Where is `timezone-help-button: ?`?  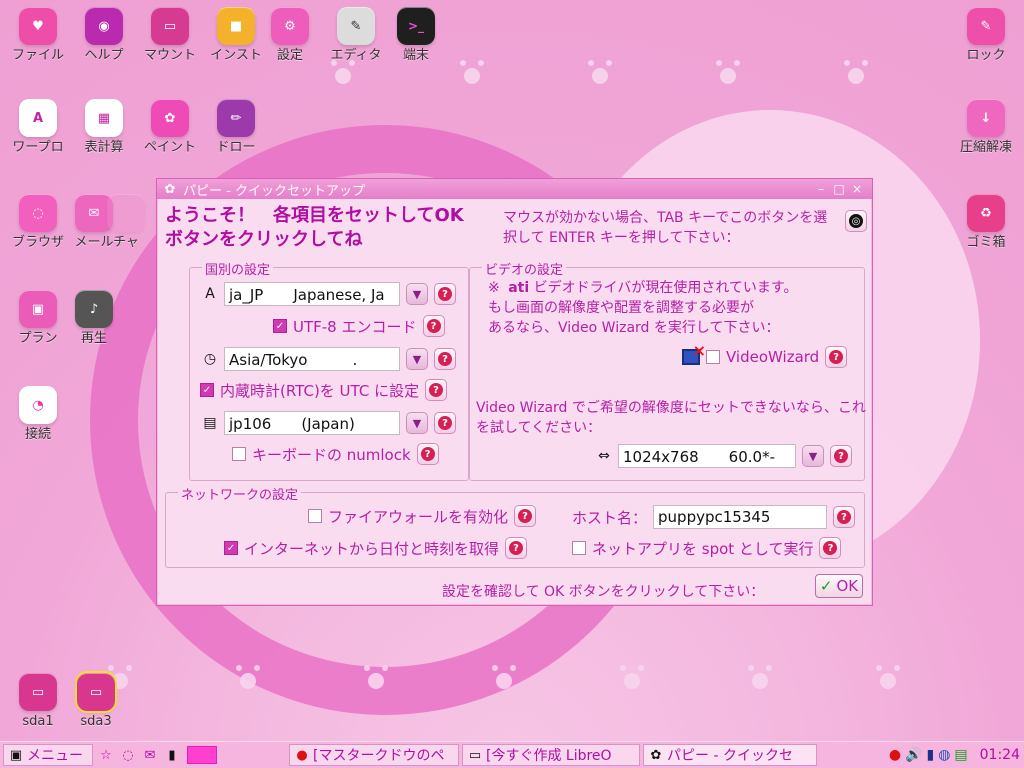
timezone-help-button: ? is located at coordinates (445, 359).